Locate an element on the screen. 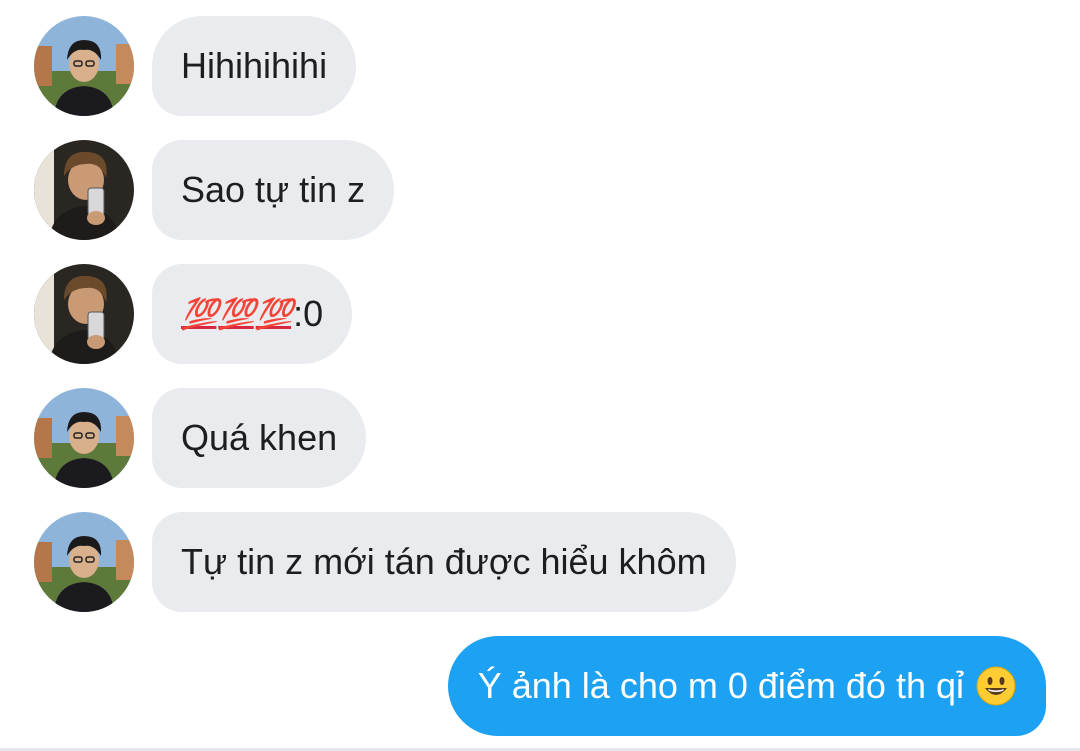 Image resolution: width=1080 pixels, height=751 pixels. message-row: Hihihihihi is located at coordinates (540, 66).